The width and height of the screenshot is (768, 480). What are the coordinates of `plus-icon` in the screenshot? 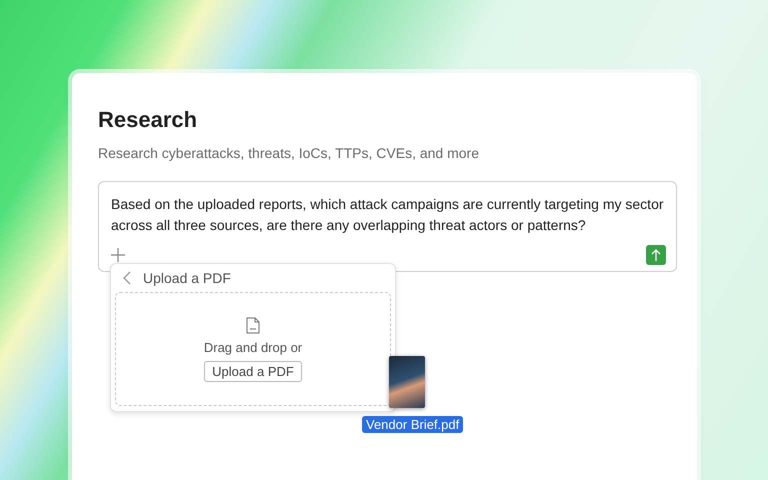 It's located at (118, 255).